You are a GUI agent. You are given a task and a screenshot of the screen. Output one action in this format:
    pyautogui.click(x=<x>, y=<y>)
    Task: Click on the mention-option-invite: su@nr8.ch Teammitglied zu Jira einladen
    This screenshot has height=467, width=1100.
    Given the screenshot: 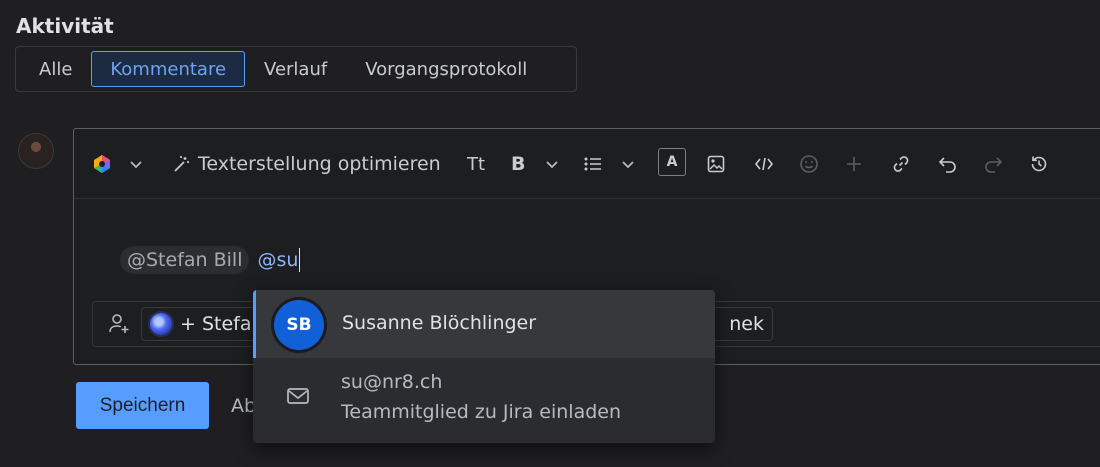 What is the action you would take?
    pyautogui.click(x=484, y=400)
    